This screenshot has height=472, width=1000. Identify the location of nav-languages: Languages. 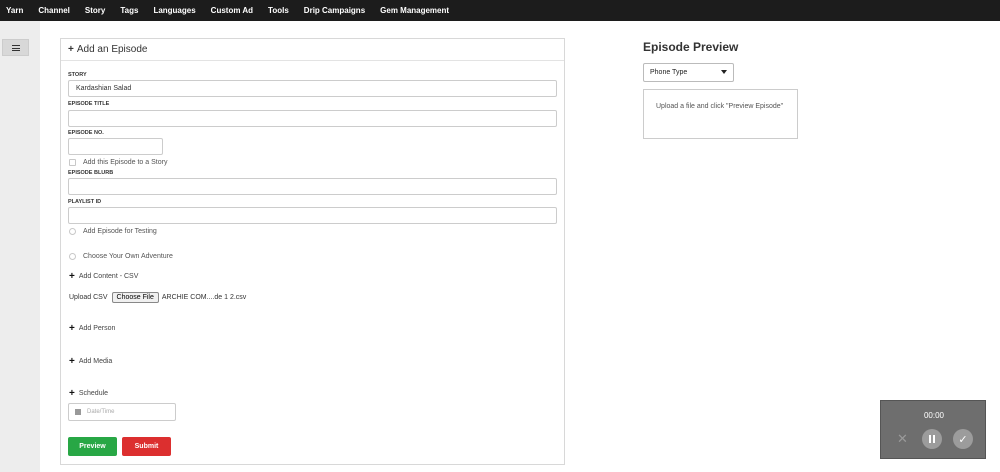
(174, 10).